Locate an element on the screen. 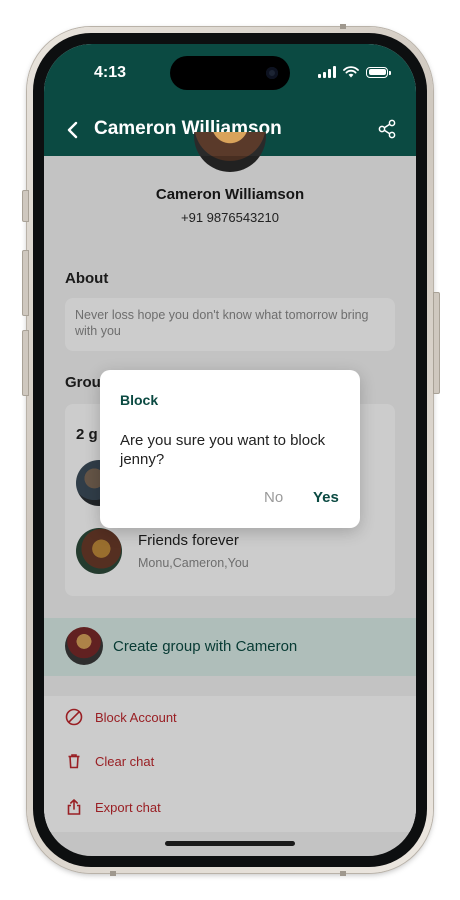  front-camera-icon is located at coordinates (272, 73).